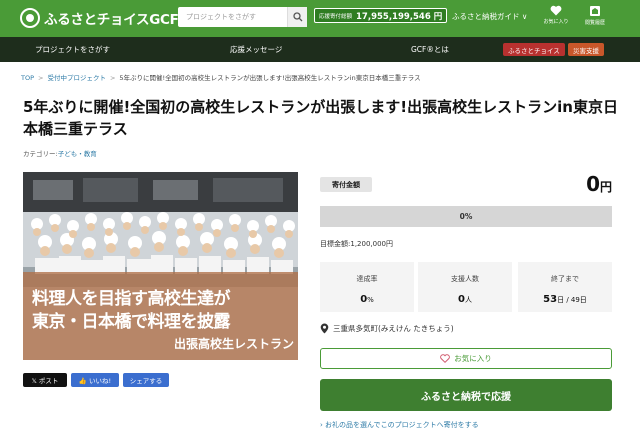 Image resolution: width=640 pixels, height=435 pixels. What do you see at coordinates (595, 19) in the screenshot?
I see `history-link: 閲覧履歴` at bounding box center [595, 19].